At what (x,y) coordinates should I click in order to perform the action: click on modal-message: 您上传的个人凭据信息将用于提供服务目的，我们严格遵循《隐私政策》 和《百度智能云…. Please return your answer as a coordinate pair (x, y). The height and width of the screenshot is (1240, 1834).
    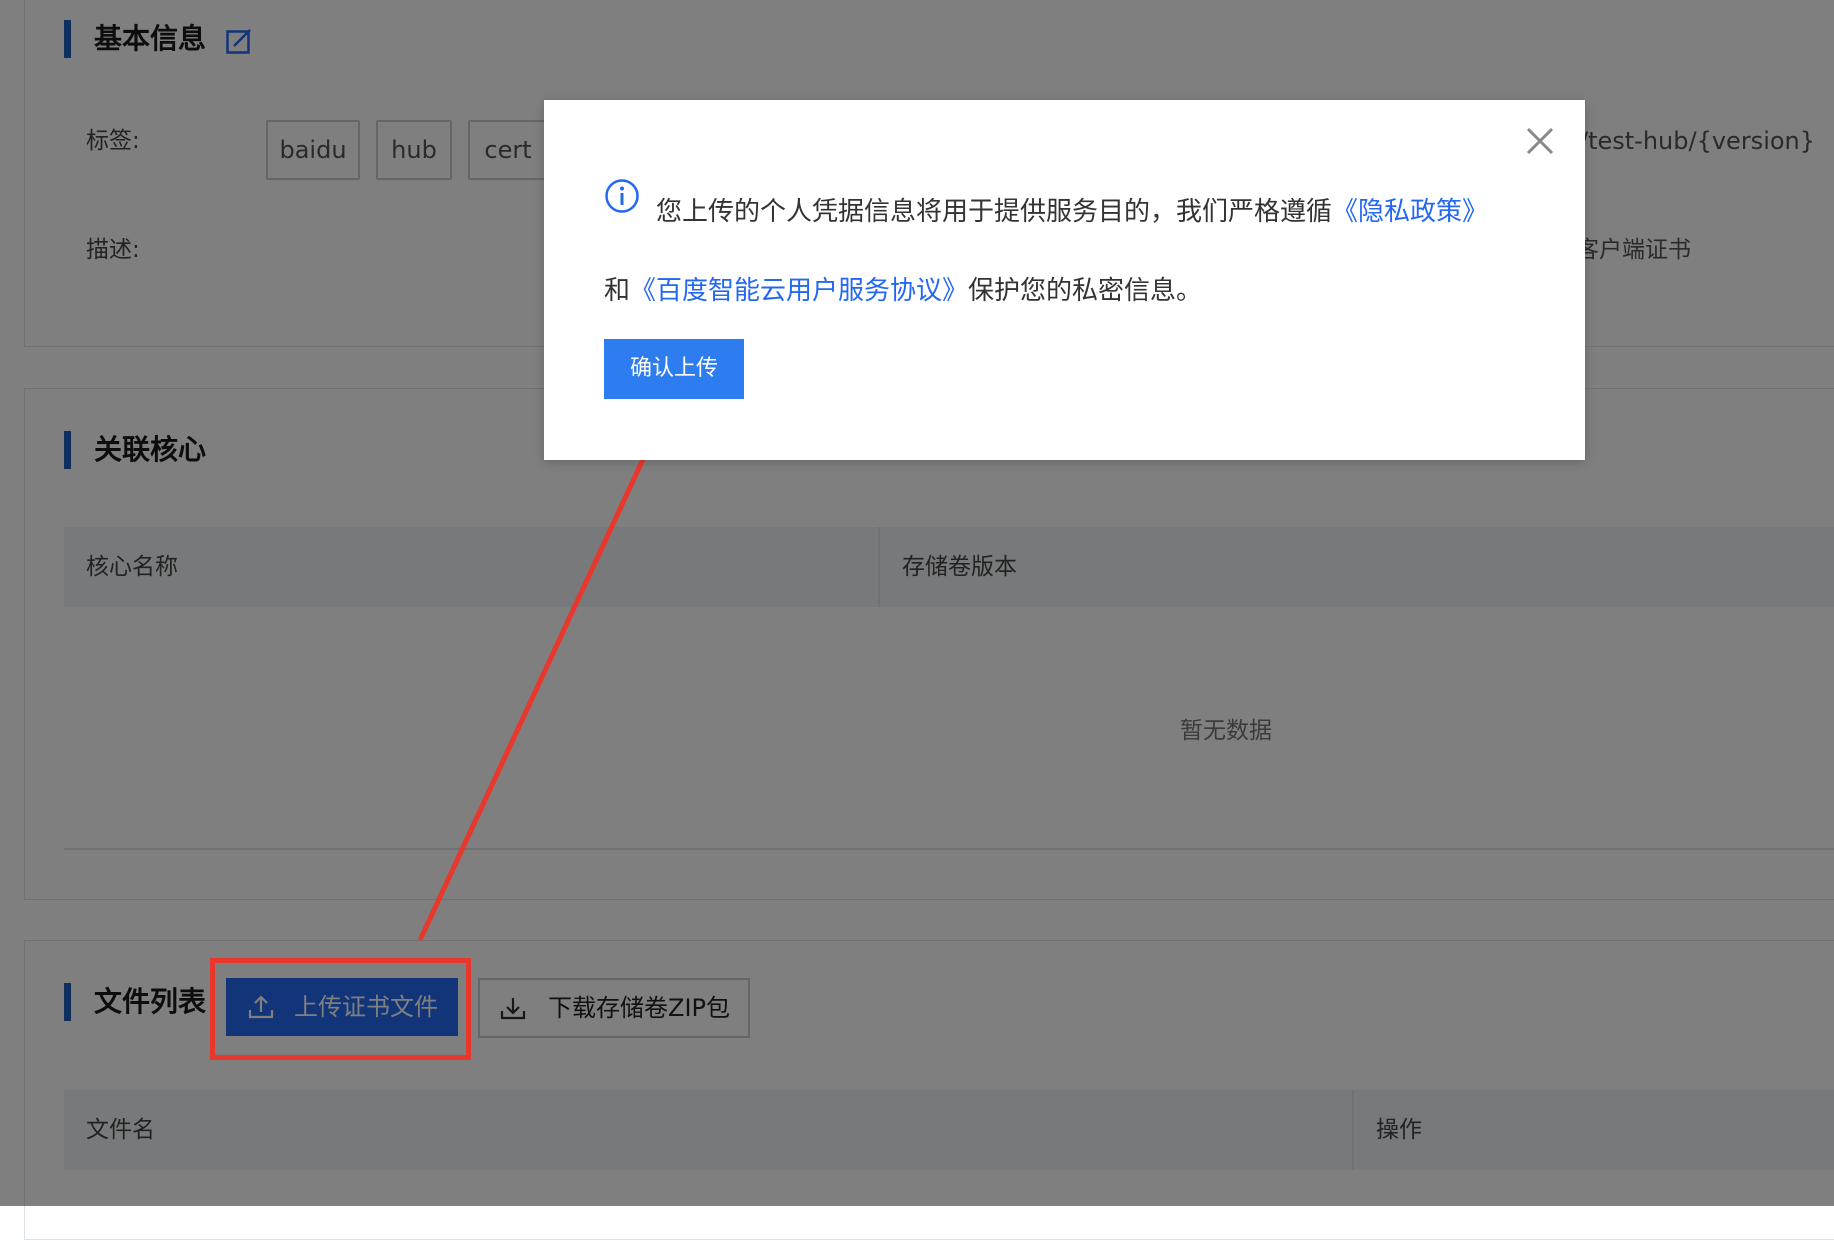
    Looking at the image, I should click on (1054, 252).